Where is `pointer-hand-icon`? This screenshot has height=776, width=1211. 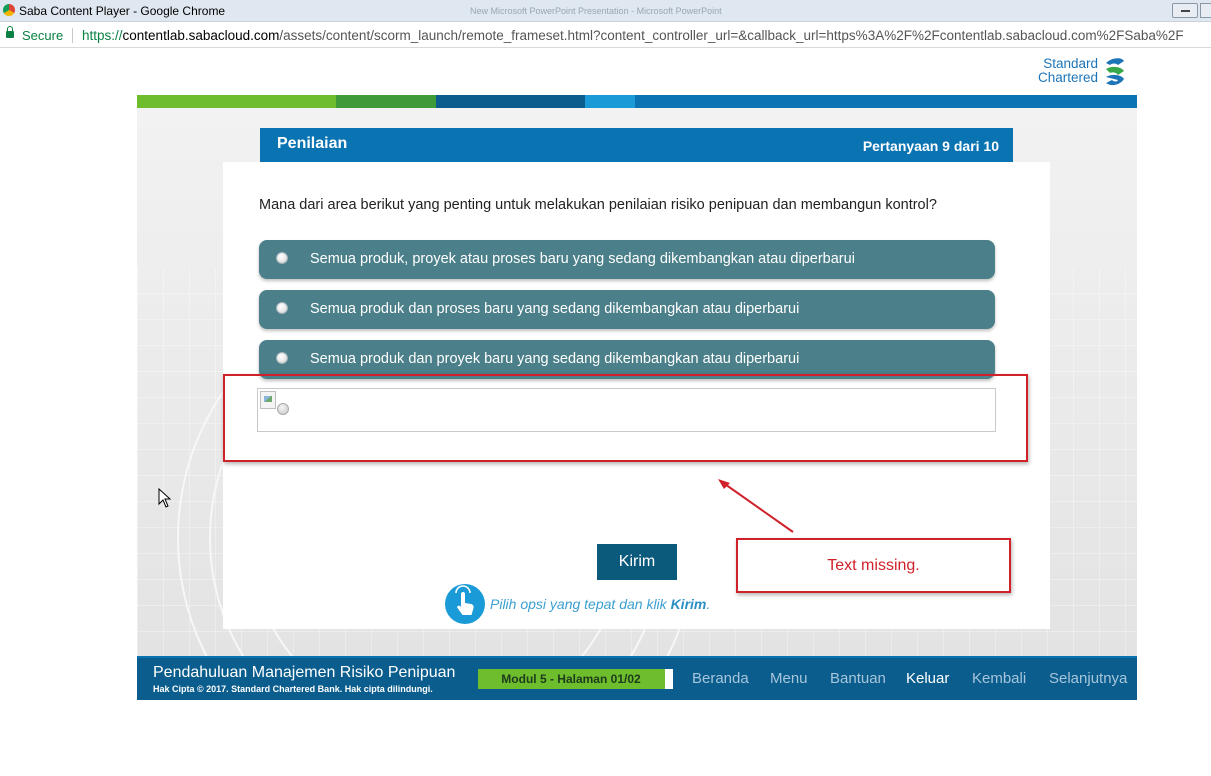 pointer-hand-icon is located at coordinates (465, 604).